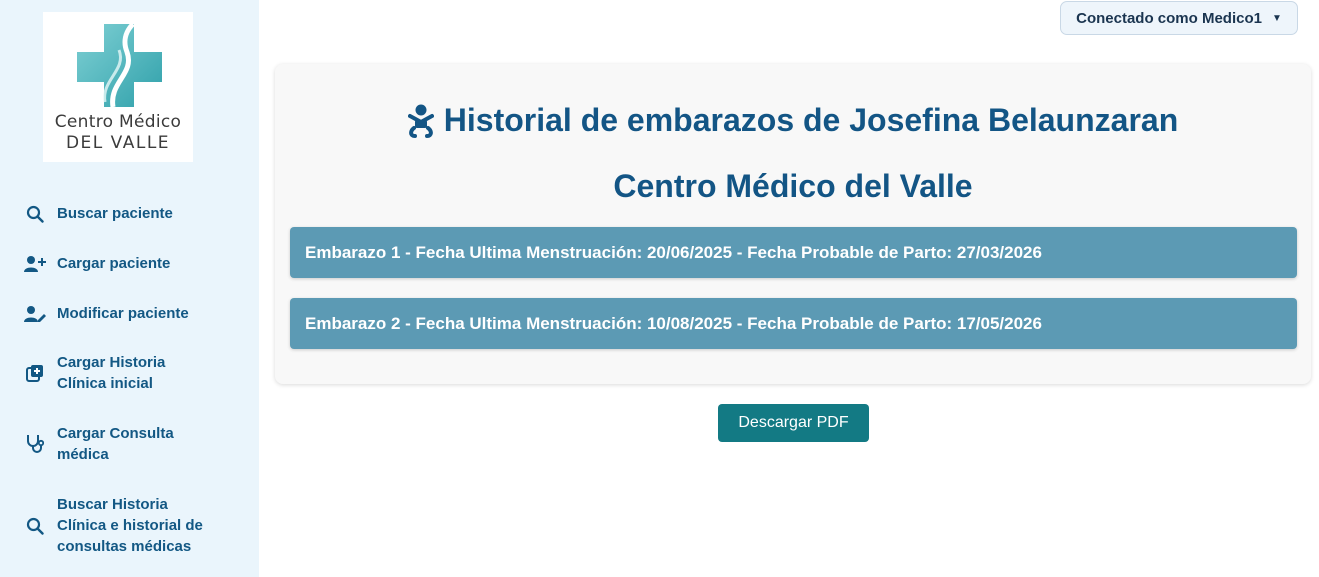 This screenshot has width=1319, height=577. I want to click on sidebar-item-cargar-historia-clinica: Cargar Historia Clínica inicial, so click(136, 373).